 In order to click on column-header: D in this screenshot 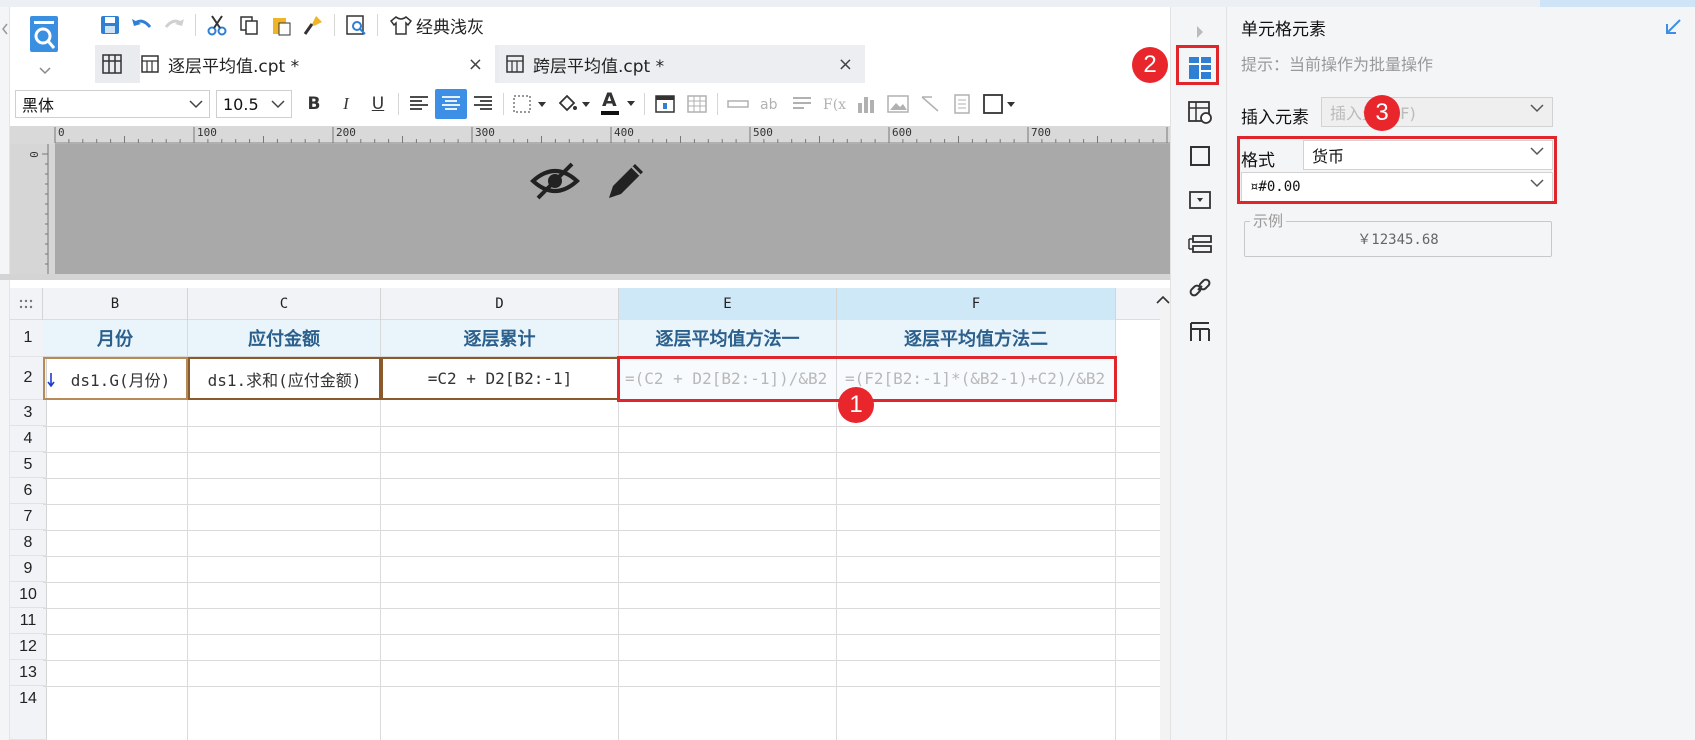, I will do `click(500, 304)`.